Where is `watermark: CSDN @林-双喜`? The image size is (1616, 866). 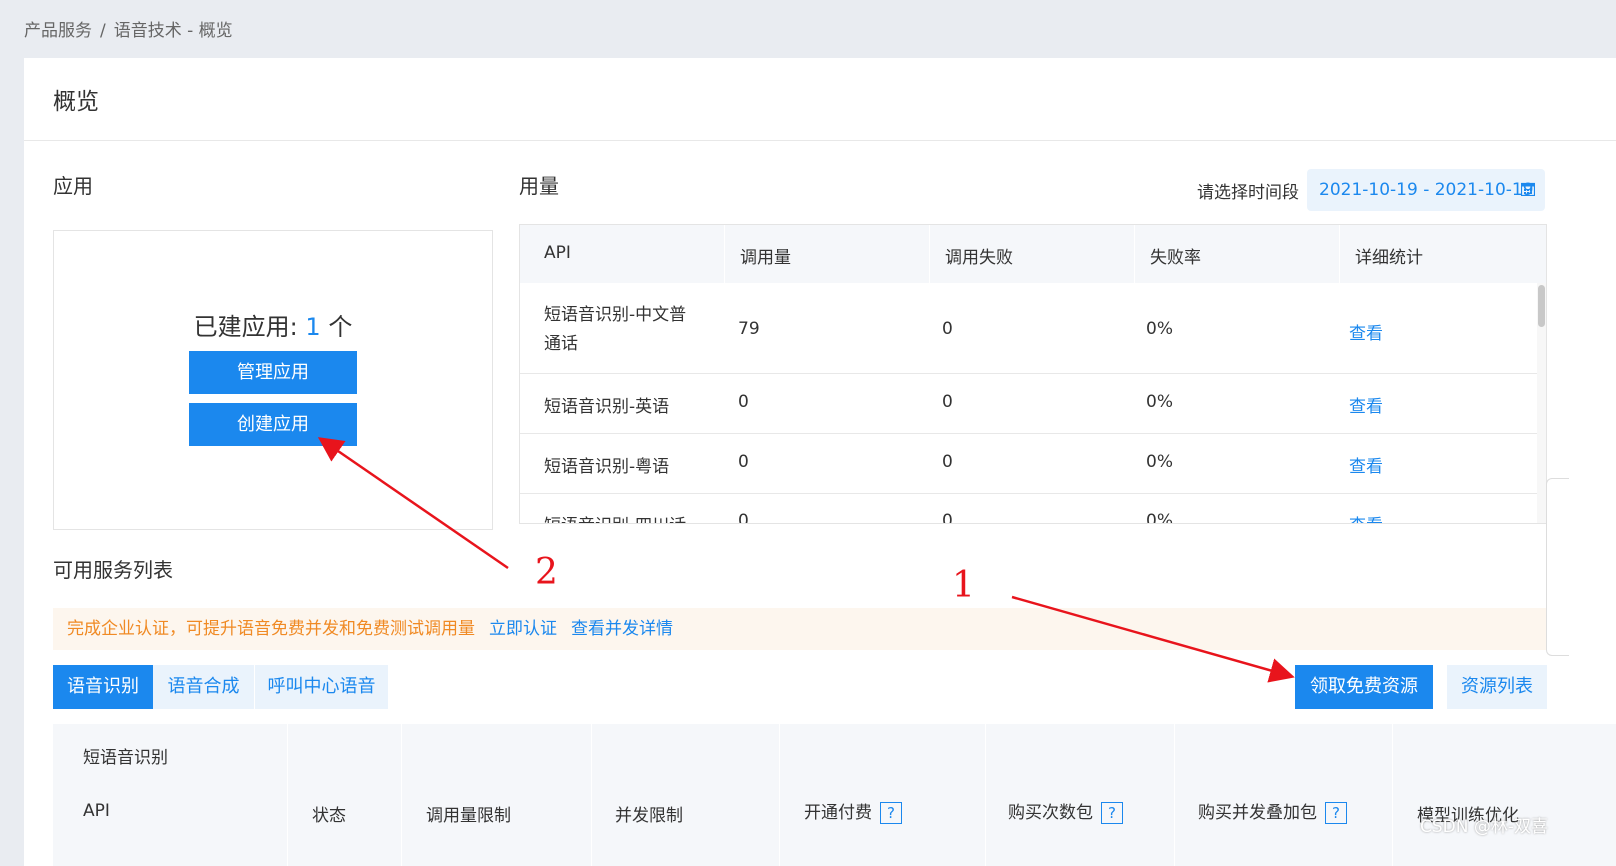 watermark: CSDN @林-双喜 is located at coordinates (1484, 827).